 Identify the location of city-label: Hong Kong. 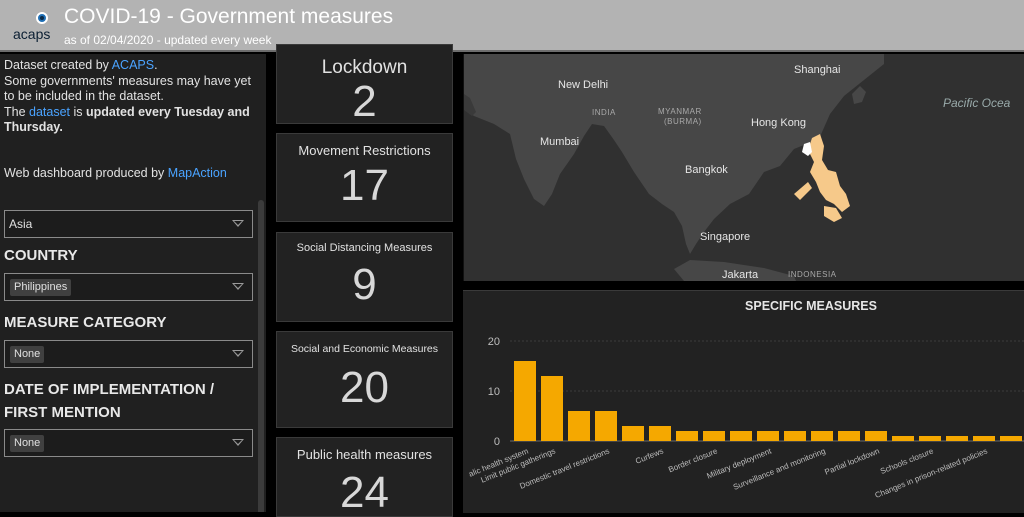
(779, 123).